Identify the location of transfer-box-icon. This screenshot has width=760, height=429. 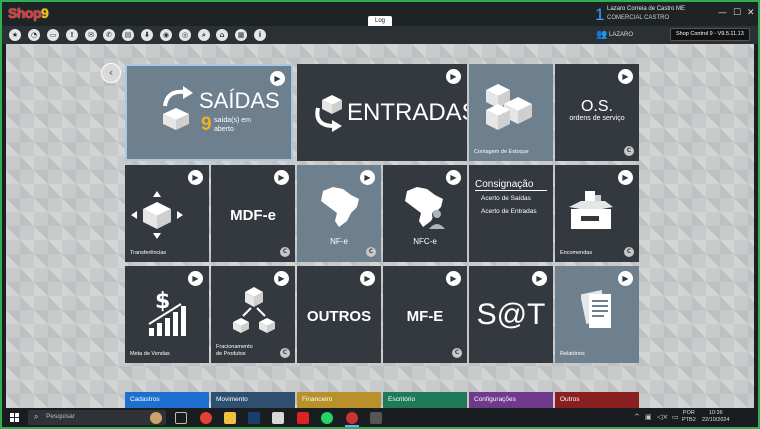
(157, 215).